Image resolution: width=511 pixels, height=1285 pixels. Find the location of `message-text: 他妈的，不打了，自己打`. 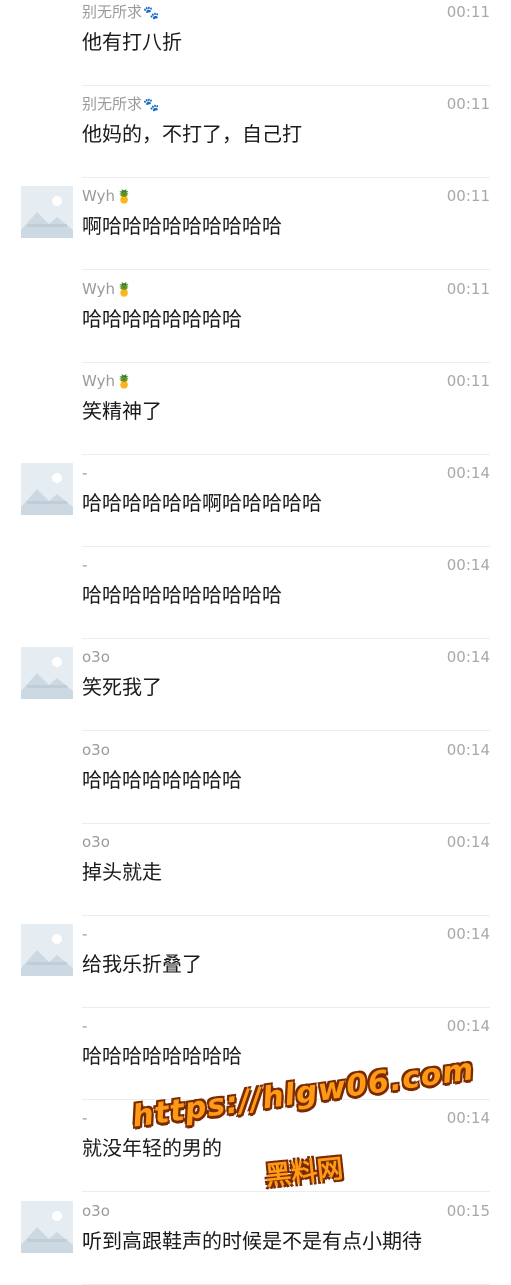

message-text: 他妈的，不打了，自己打 is located at coordinates (192, 134).